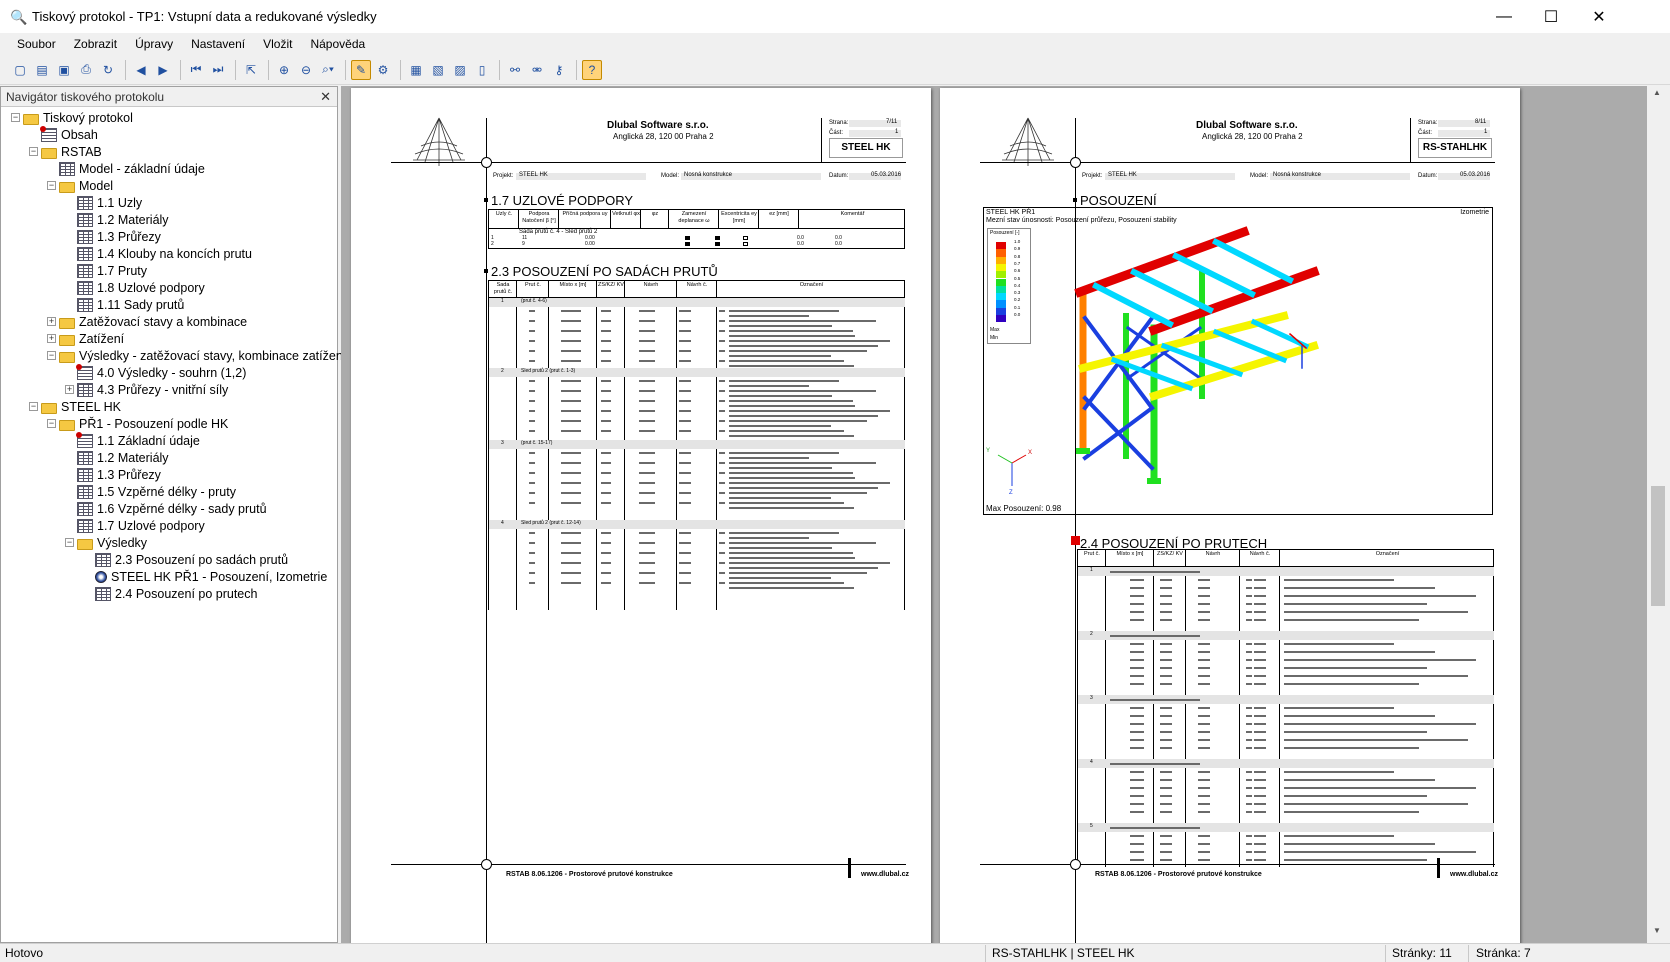 The height and width of the screenshot is (962, 1670). Describe the element at coordinates (306, 70) in the screenshot. I see `zoom-out-icon: ⊖` at that location.